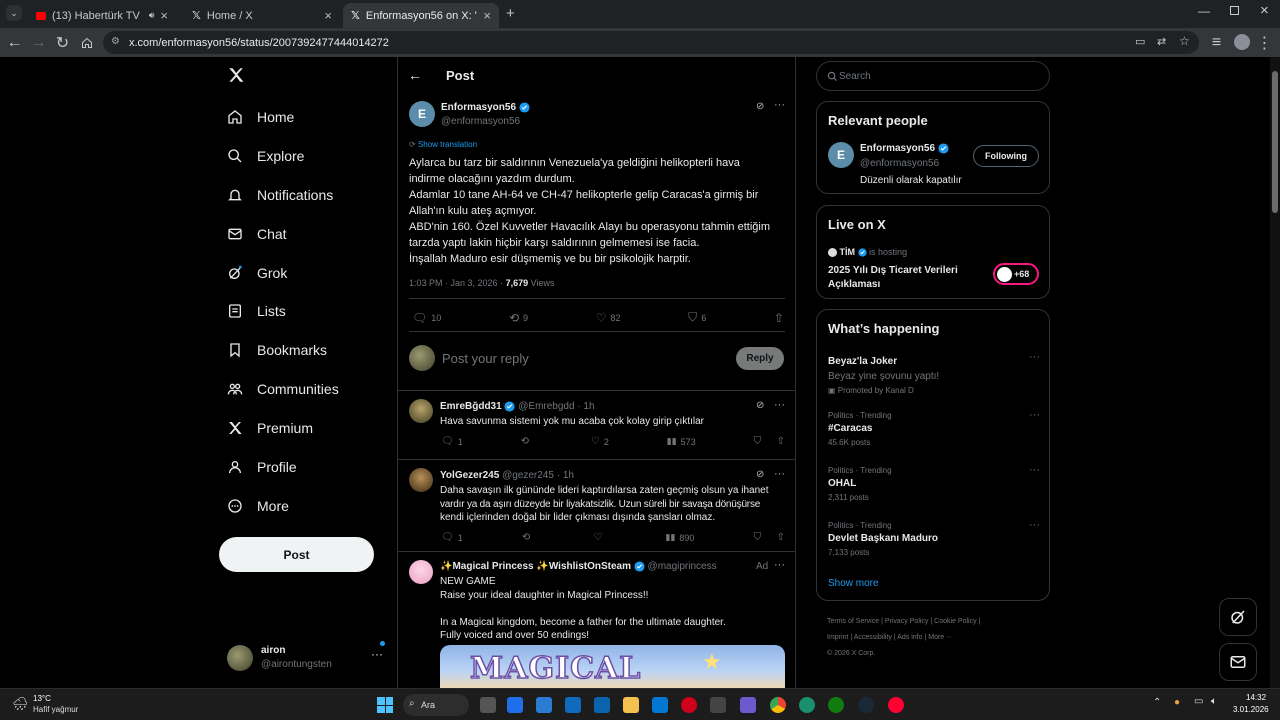  I want to click on reply-button: Reply, so click(760, 358).